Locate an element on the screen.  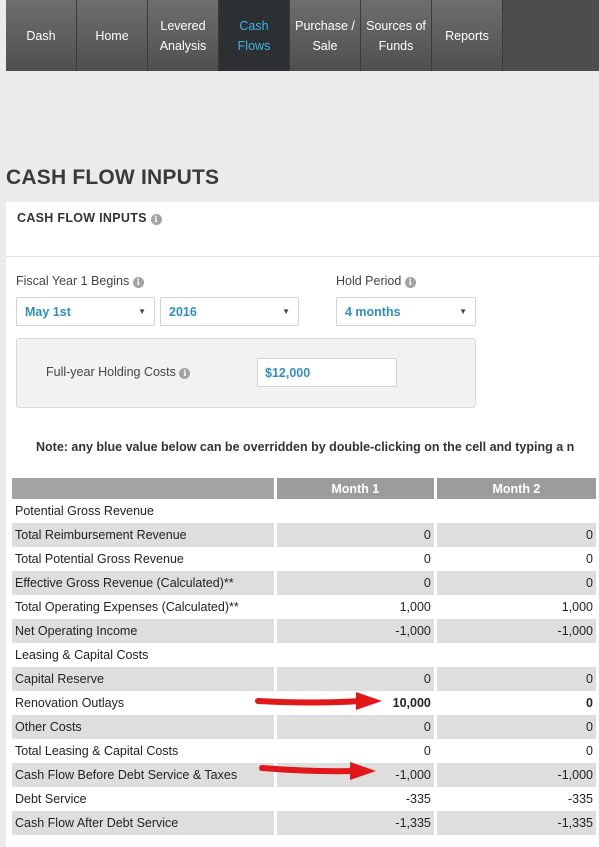
table-row: Leasing & Capital Costs is located at coordinates (304, 655).